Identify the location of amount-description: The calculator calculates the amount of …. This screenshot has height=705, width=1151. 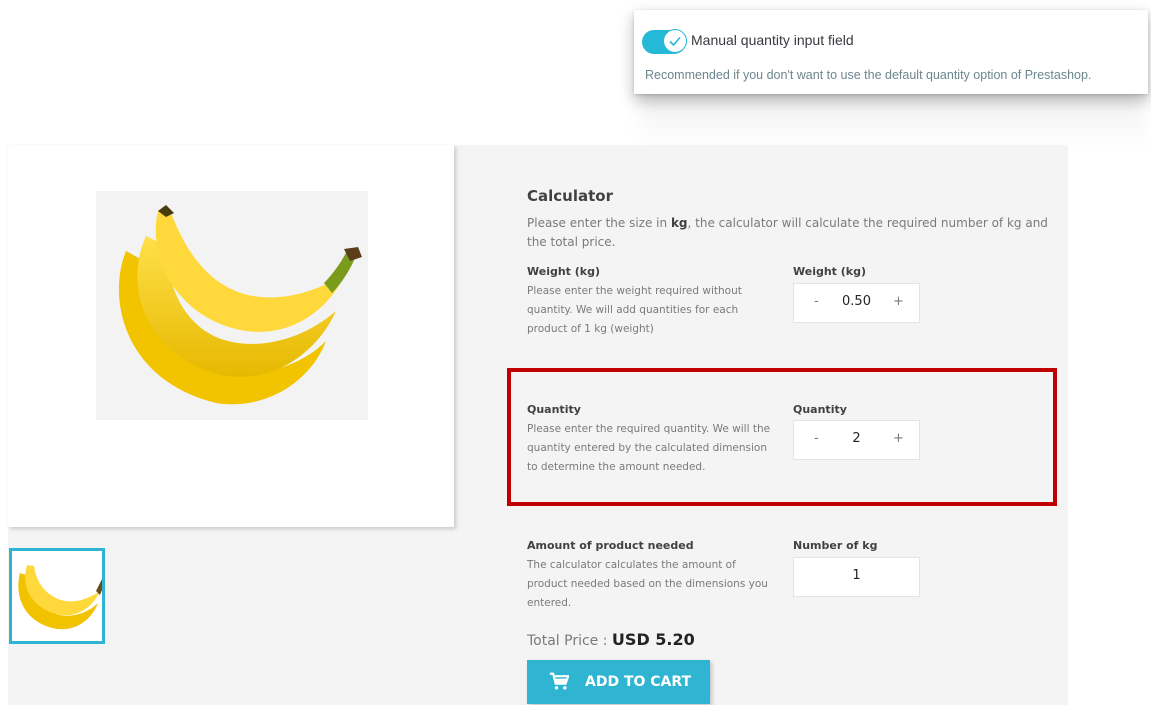
(647, 584).